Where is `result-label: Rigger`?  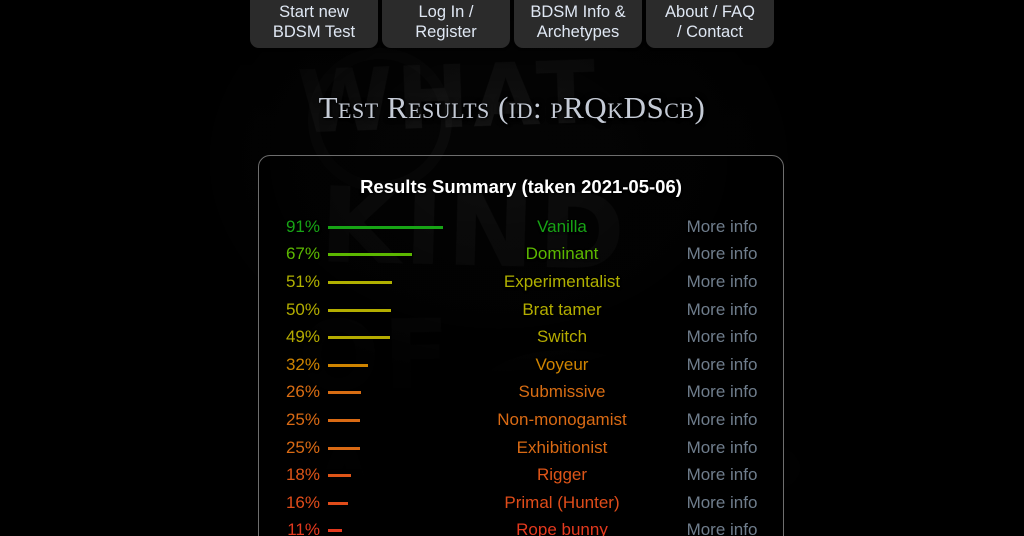
result-label: Rigger is located at coordinates (562, 475).